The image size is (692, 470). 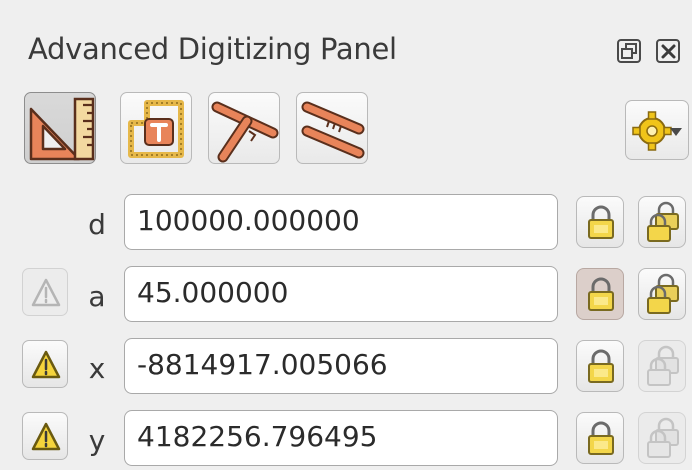 I want to click on angle-repeat-lock-button, so click(x=662, y=294).